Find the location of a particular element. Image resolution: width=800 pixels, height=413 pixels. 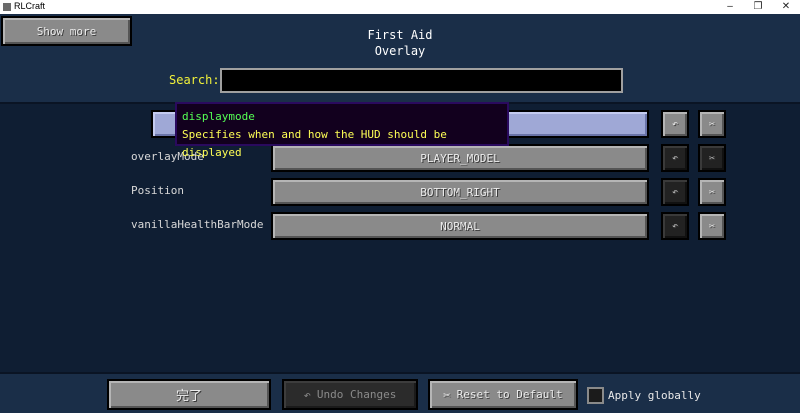

window-titlebar: RLCraft – ❐ ✕ is located at coordinates (400, 7).